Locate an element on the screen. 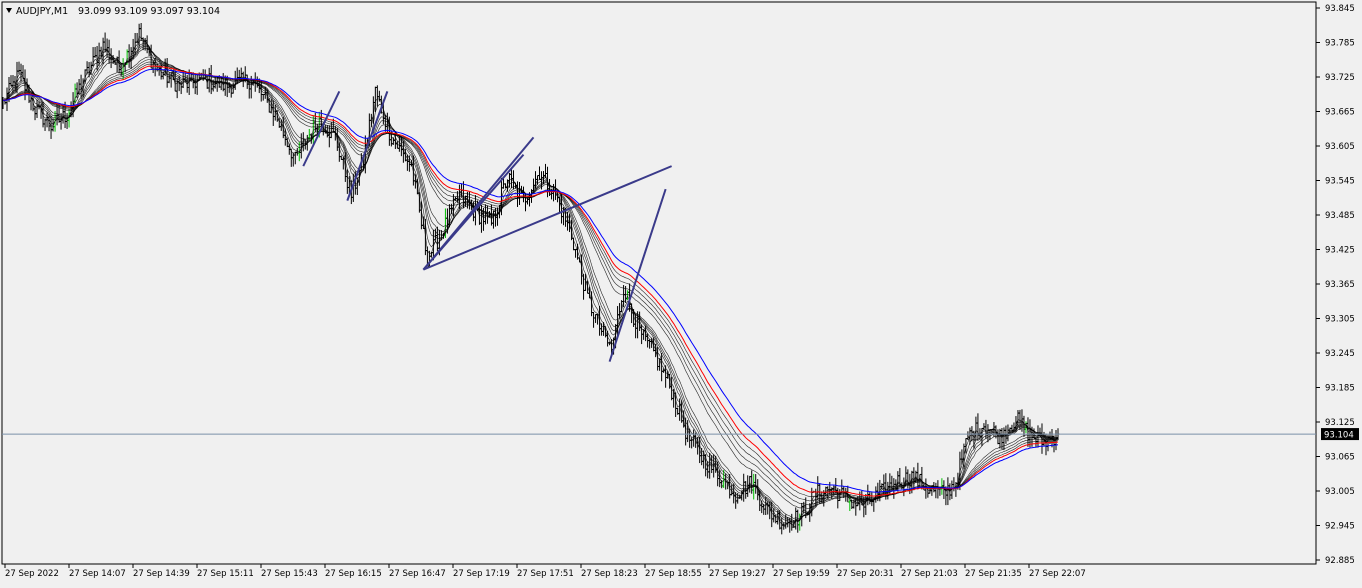  y-tick-label: 93.725 is located at coordinates (1340, 78).